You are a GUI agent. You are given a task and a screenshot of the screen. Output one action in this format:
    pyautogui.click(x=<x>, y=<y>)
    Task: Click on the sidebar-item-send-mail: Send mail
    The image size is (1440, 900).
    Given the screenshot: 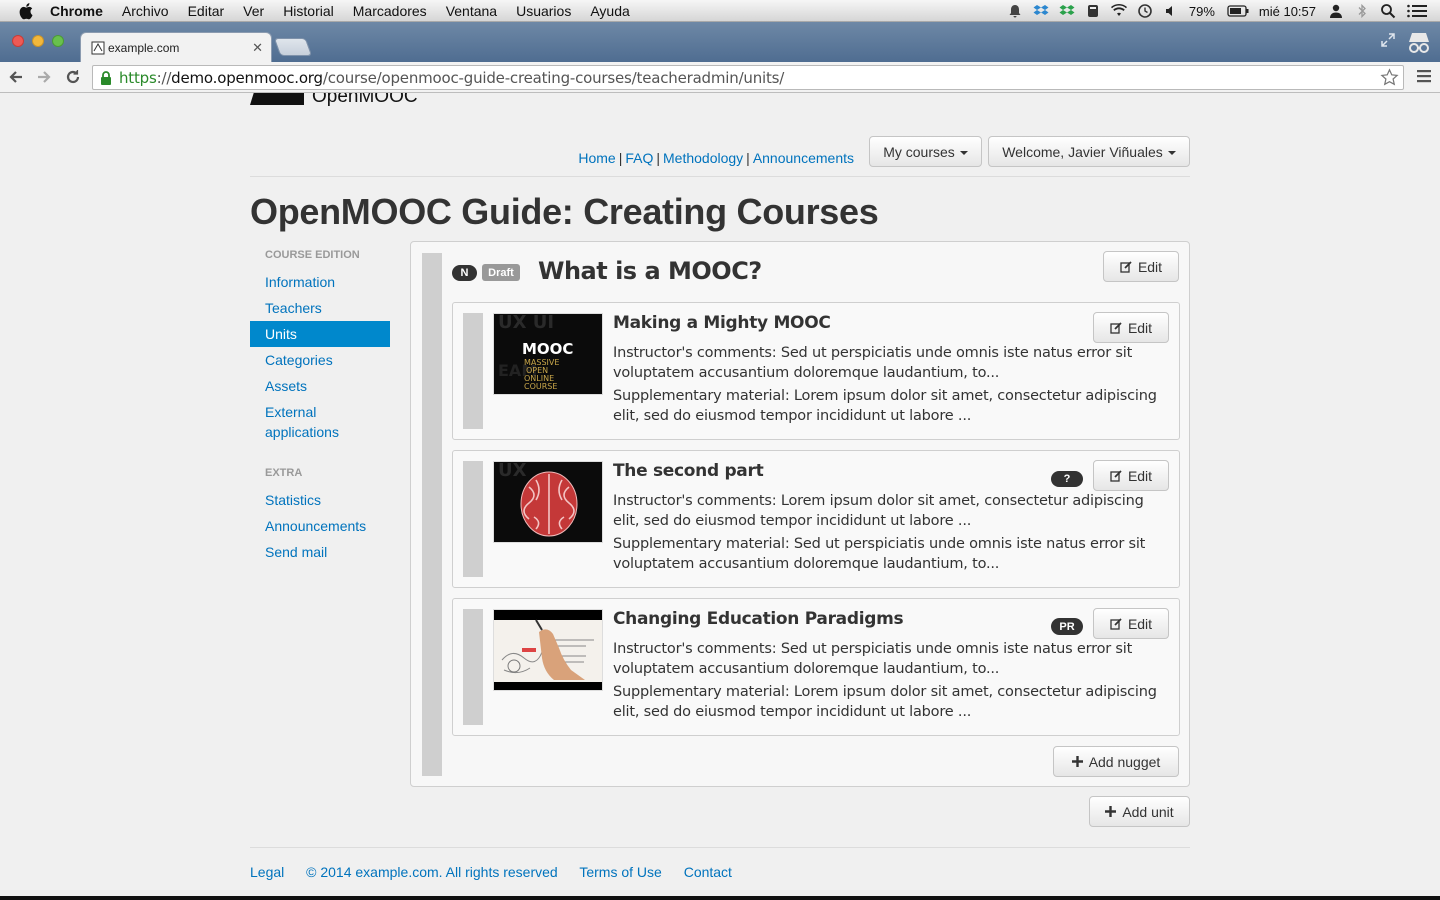 What is the action you would take?
    pyautogui.click(x=320, y=552)
    